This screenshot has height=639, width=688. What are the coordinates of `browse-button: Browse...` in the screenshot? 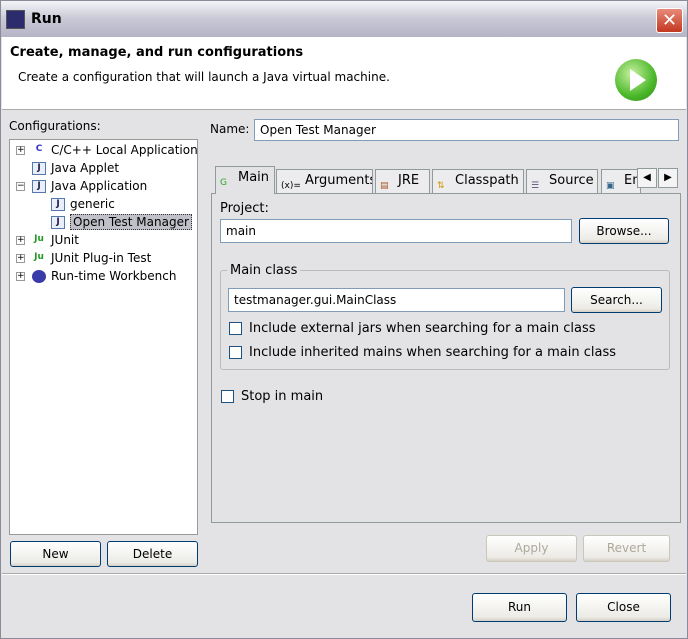 It's located at (624, 231).